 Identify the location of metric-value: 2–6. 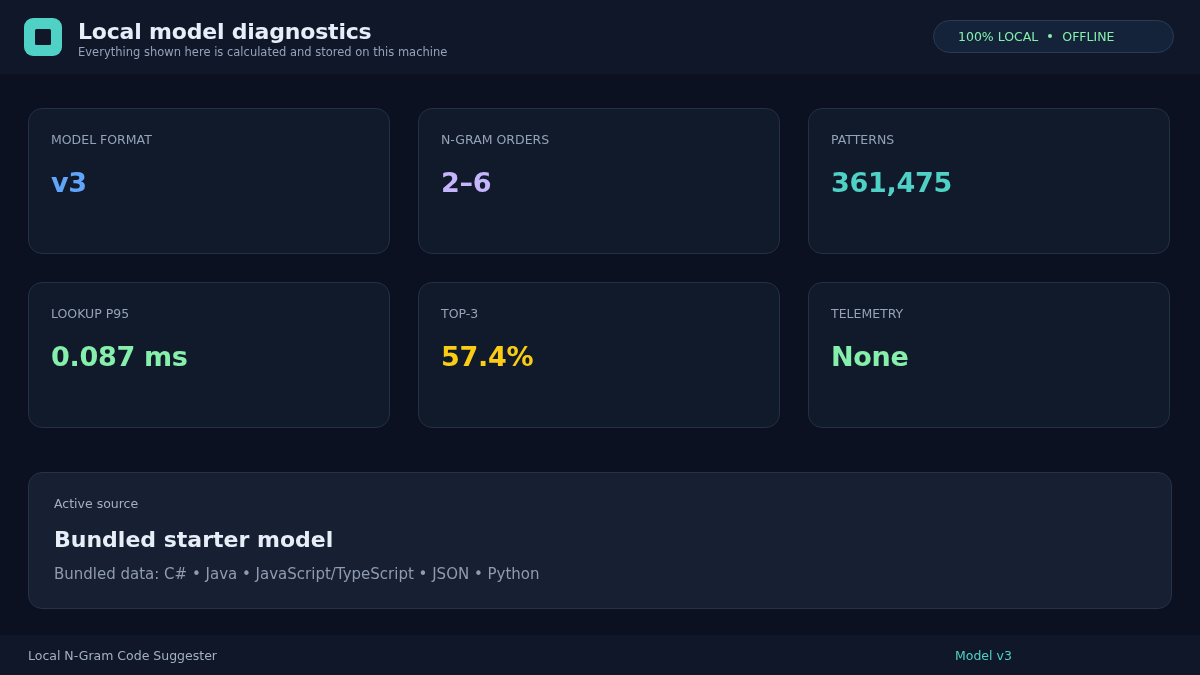
(467, 183).